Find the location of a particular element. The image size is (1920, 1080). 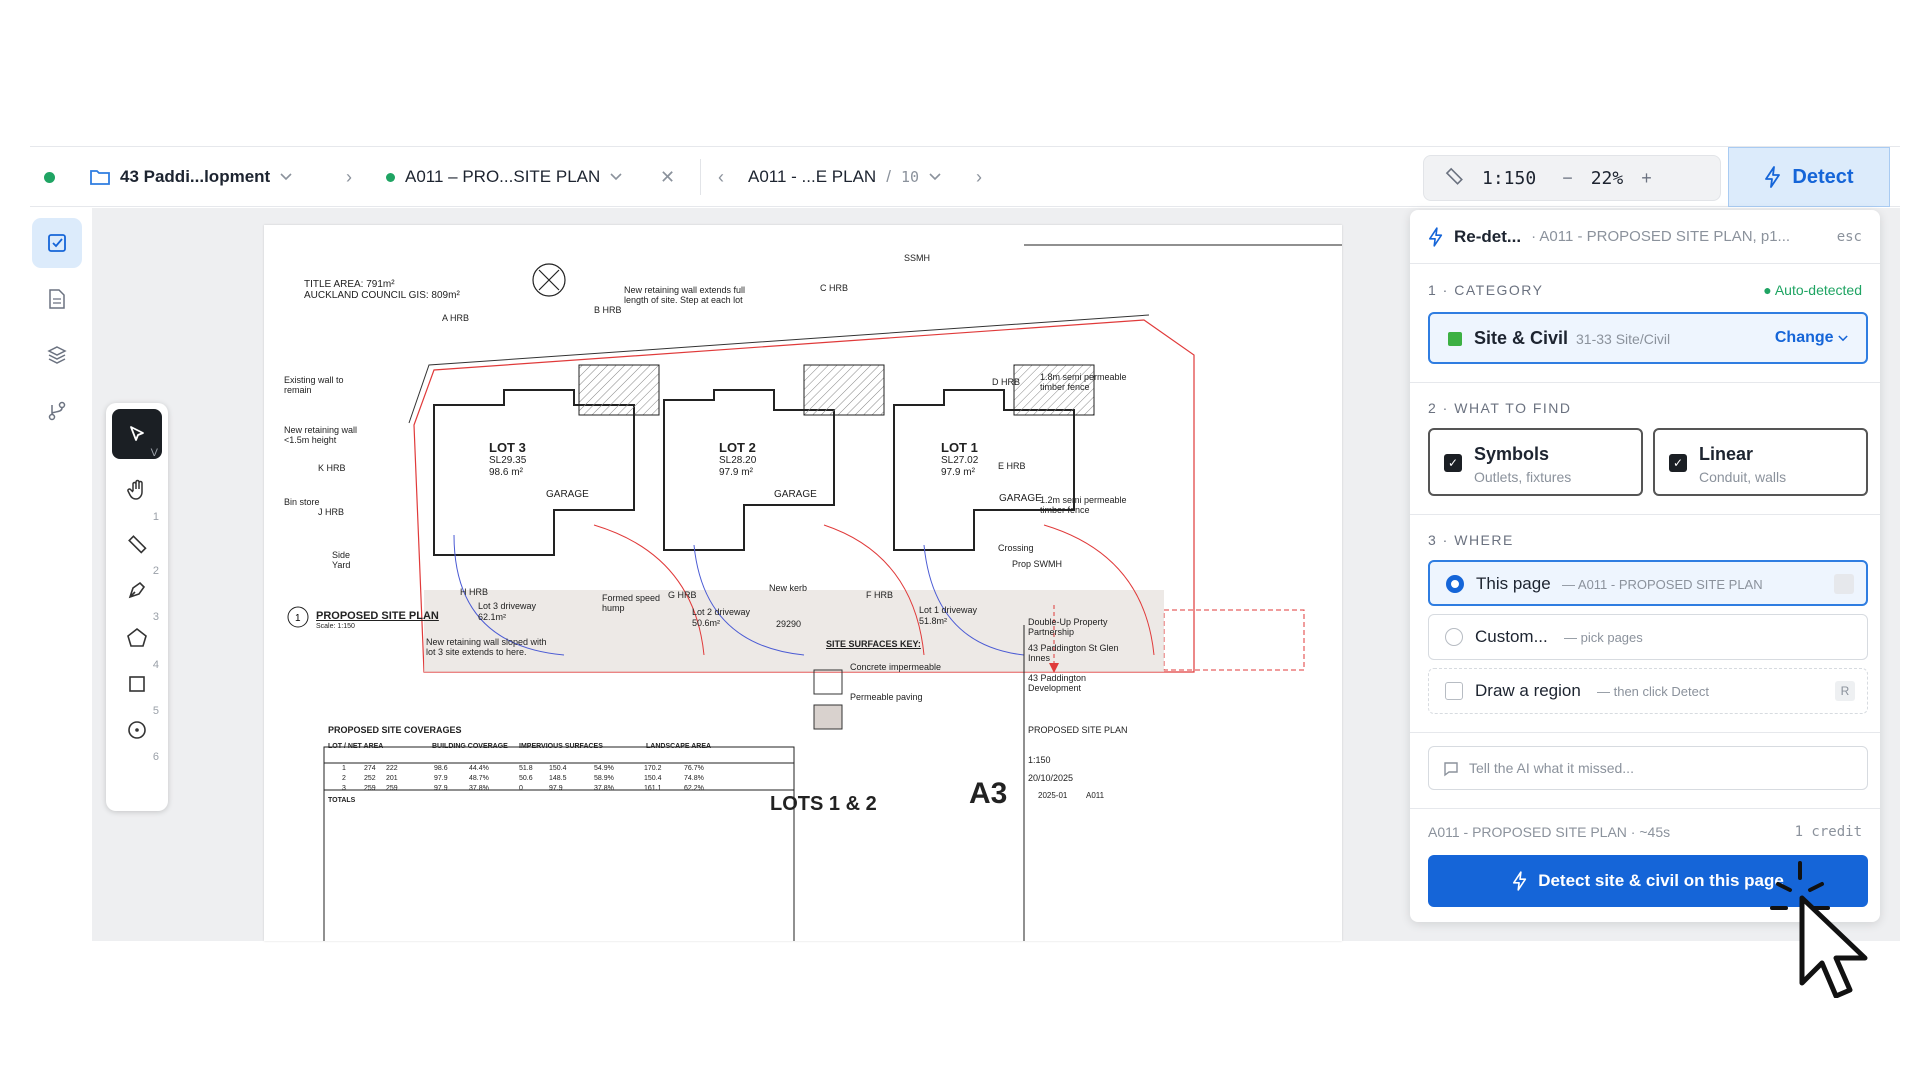

pan-tool: 1 is located at coordinates (137, 494).